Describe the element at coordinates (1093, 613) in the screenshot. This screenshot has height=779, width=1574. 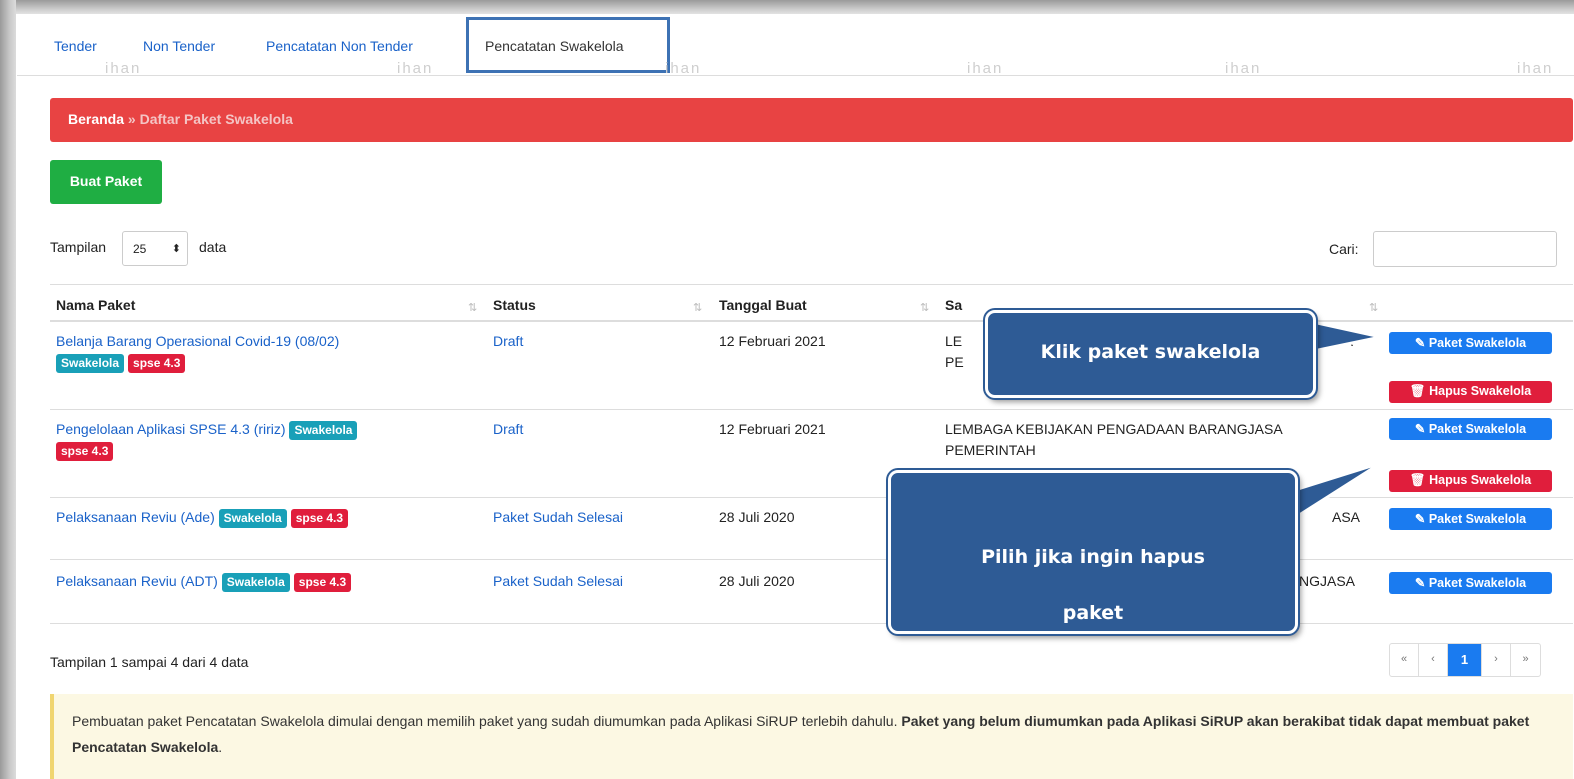
I see `callout-line: paket` at that location.